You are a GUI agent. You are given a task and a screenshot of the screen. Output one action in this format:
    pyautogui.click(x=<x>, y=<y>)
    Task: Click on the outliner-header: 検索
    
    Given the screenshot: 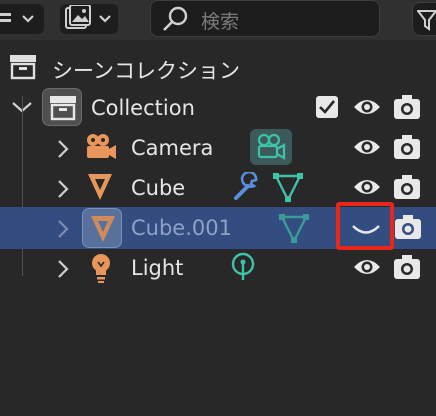 What is the action you would take?
    pyautogui.click(x=218, y=20)
    